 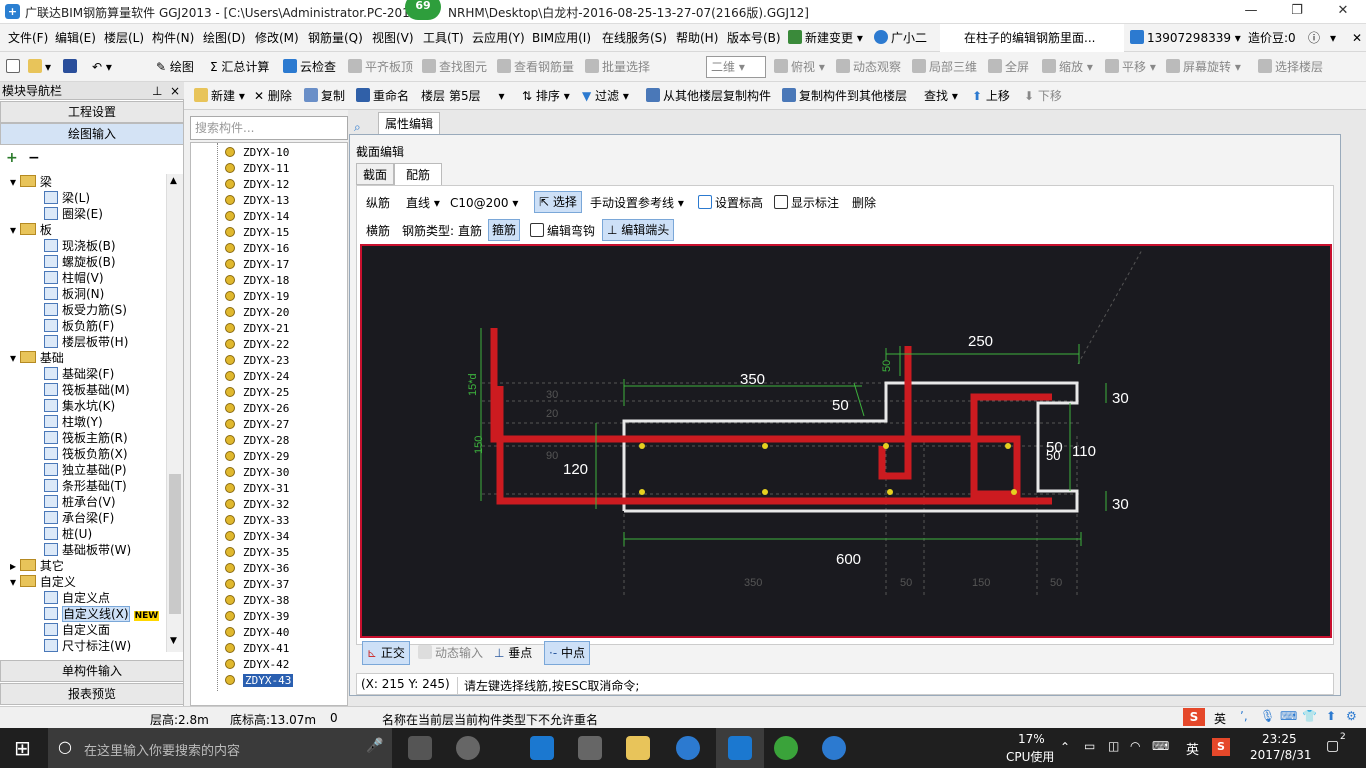 I want to click on file-explorer-icon, so click(x=638, y=748).